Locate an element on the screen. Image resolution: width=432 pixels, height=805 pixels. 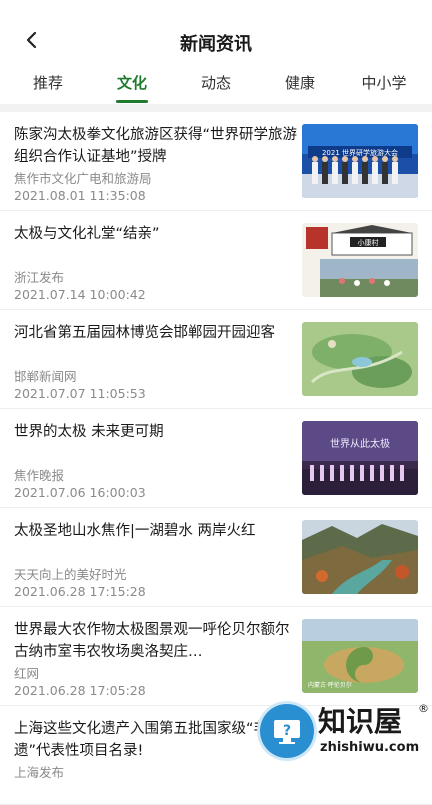
tab-schools: 中小学 is located at coordinates (384, 84).